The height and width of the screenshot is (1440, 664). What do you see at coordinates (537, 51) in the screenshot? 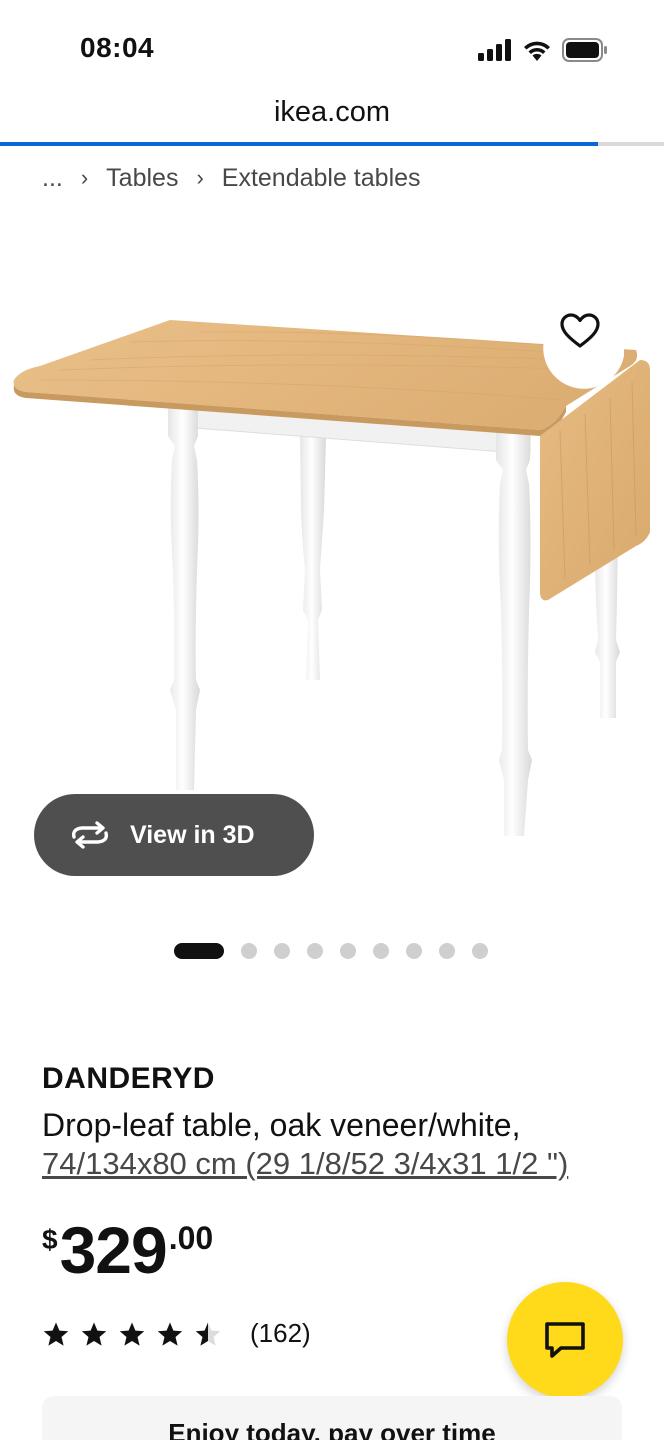
I see `wifi-icon` at bounding box center [537, 51].